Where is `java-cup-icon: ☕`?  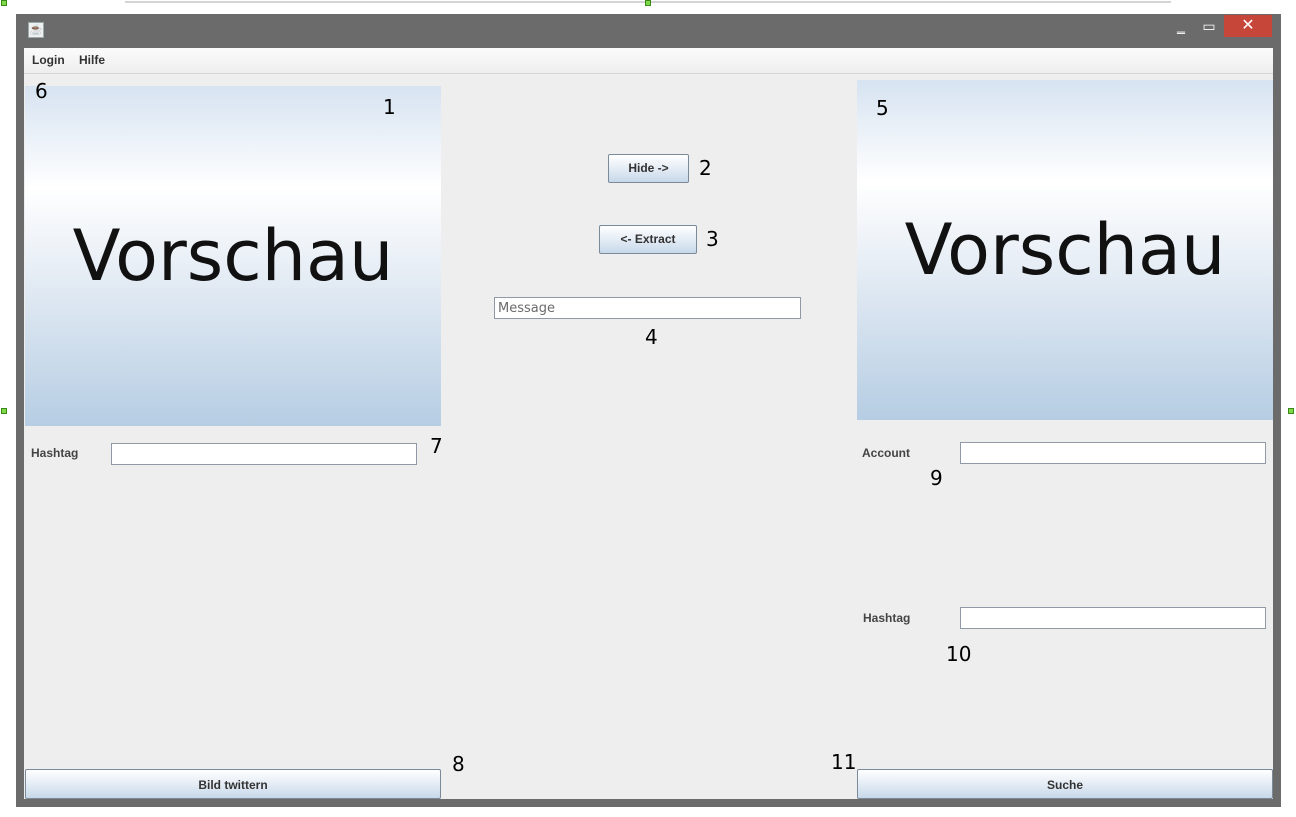
java-cup-icon: ☕ is located at coordinates (36, 30).